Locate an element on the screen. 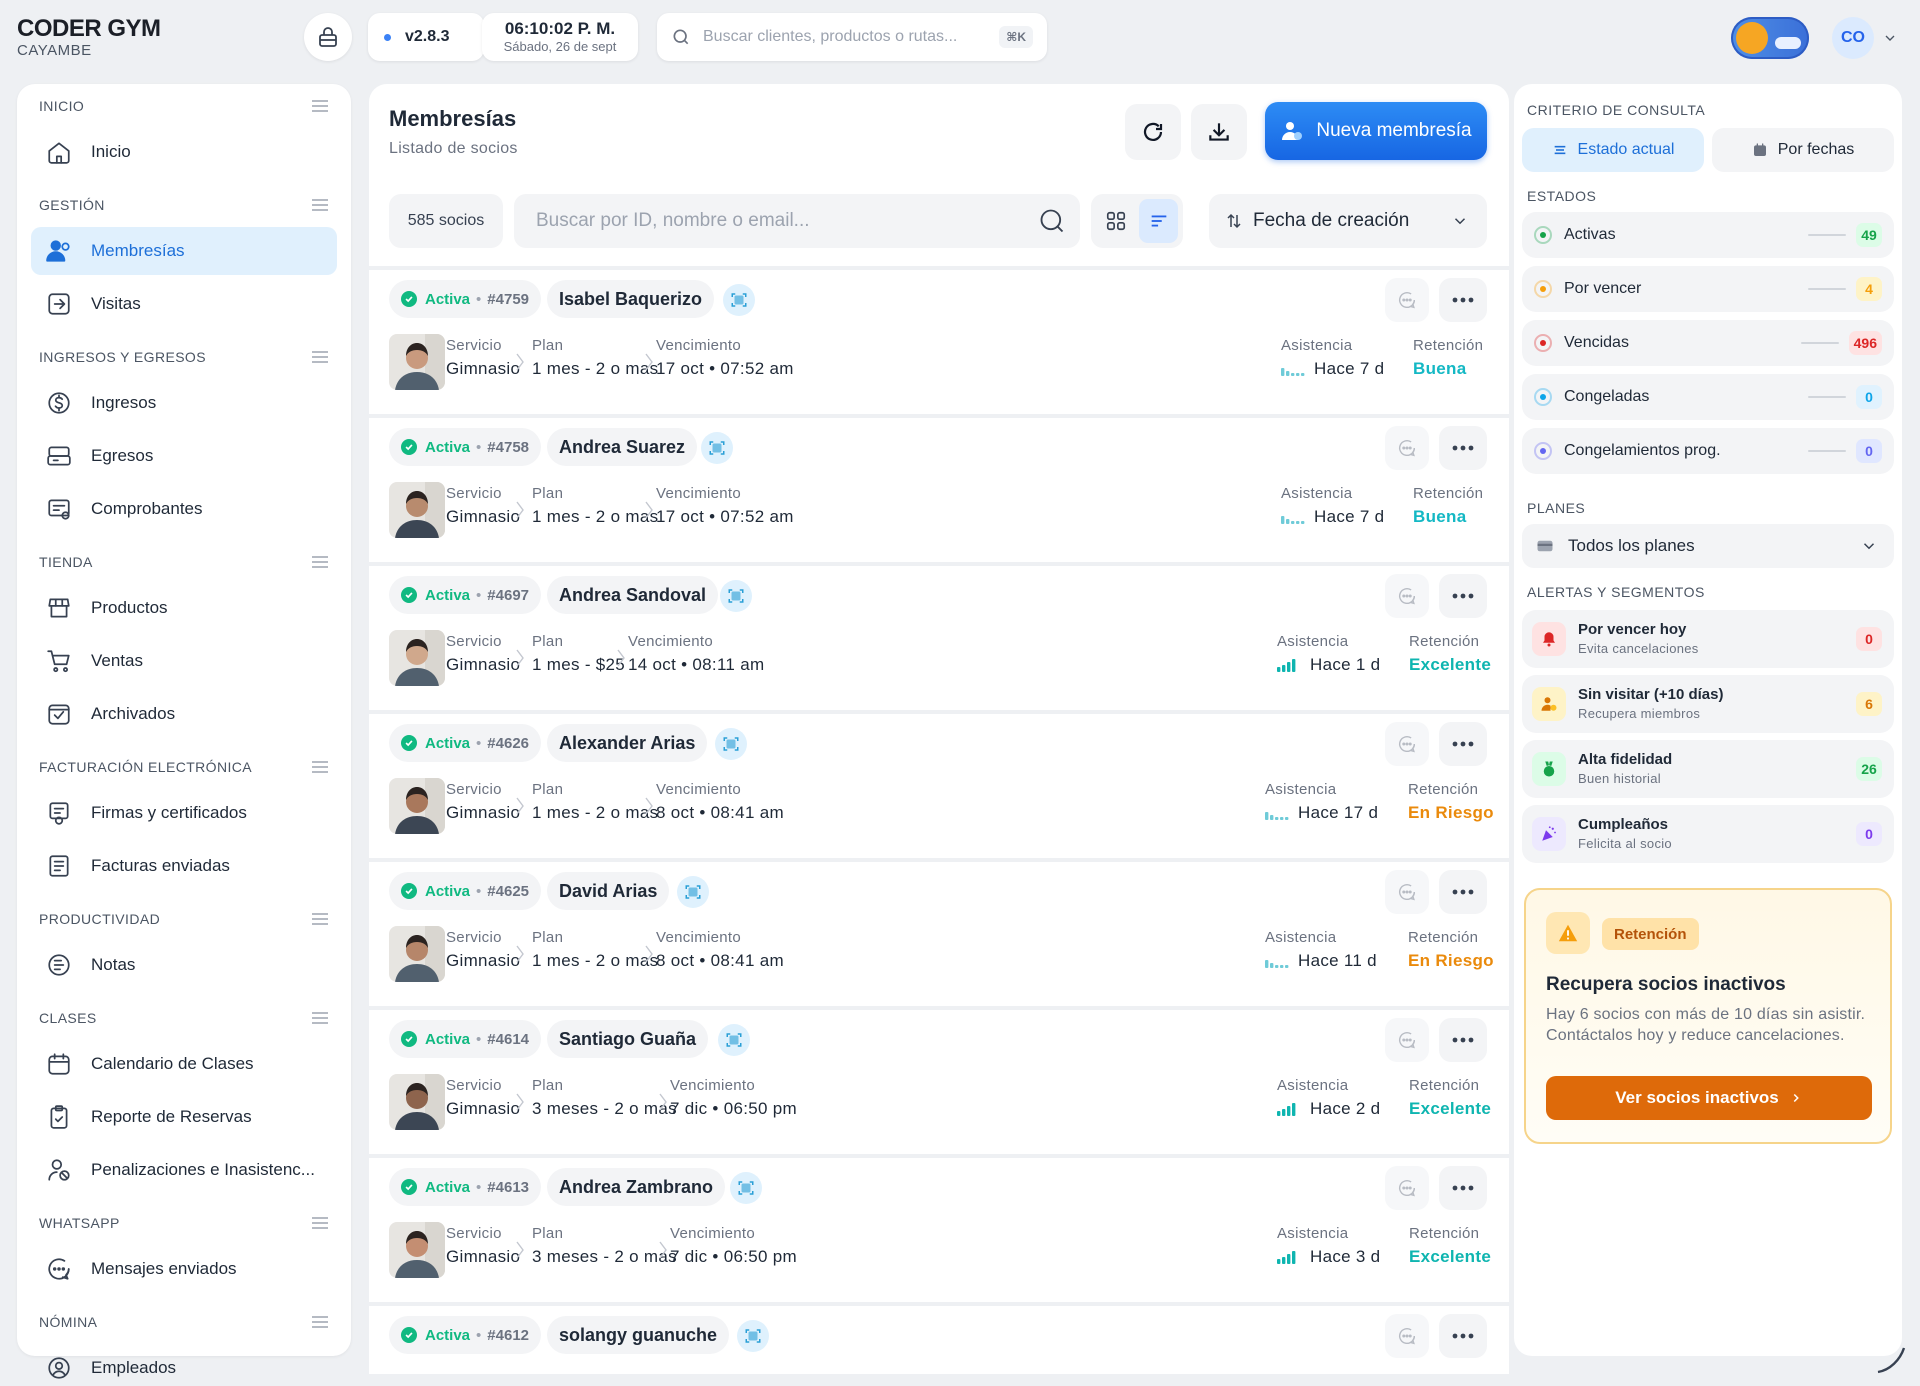  member-name: Santiago Guaña is located at coordinates (628, 1039).